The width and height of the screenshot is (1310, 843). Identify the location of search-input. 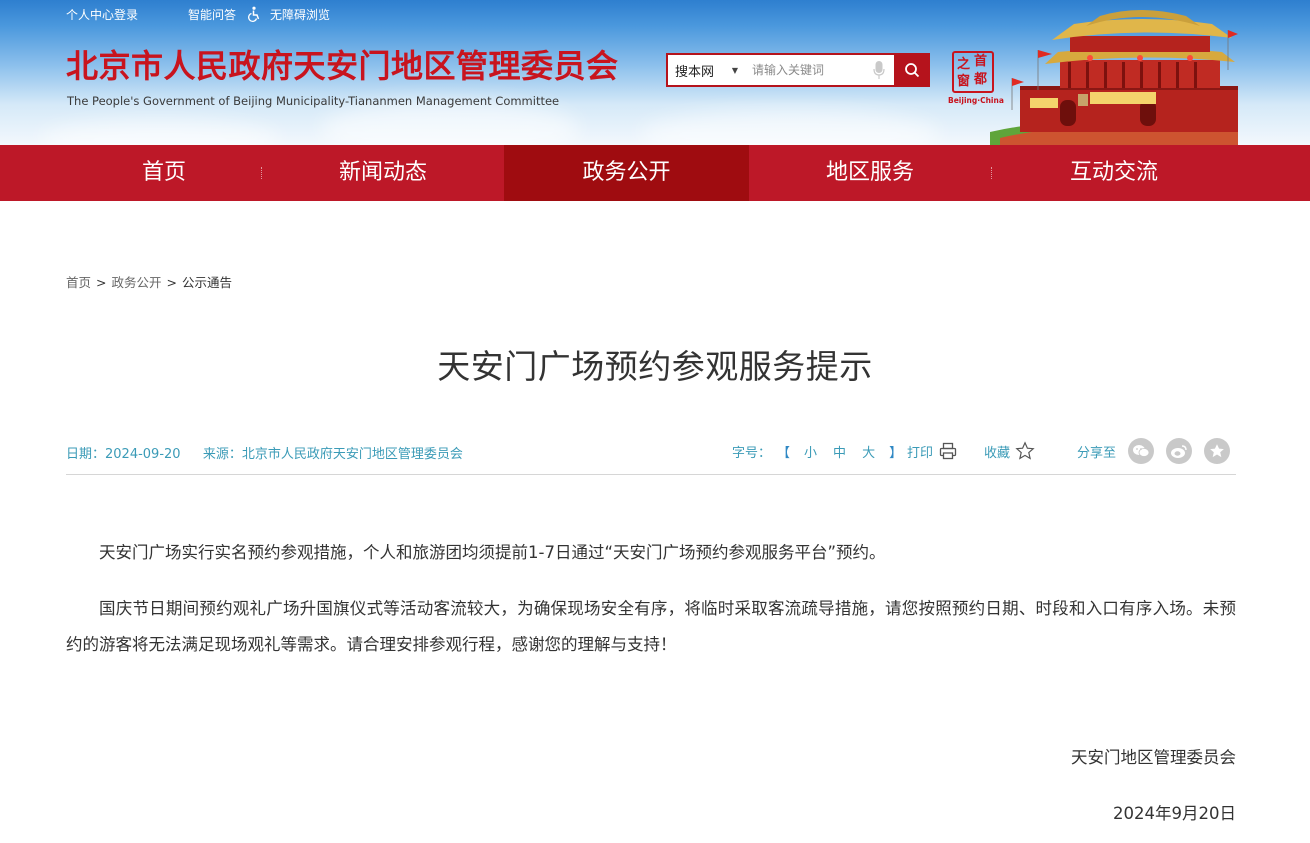
(810, 70).